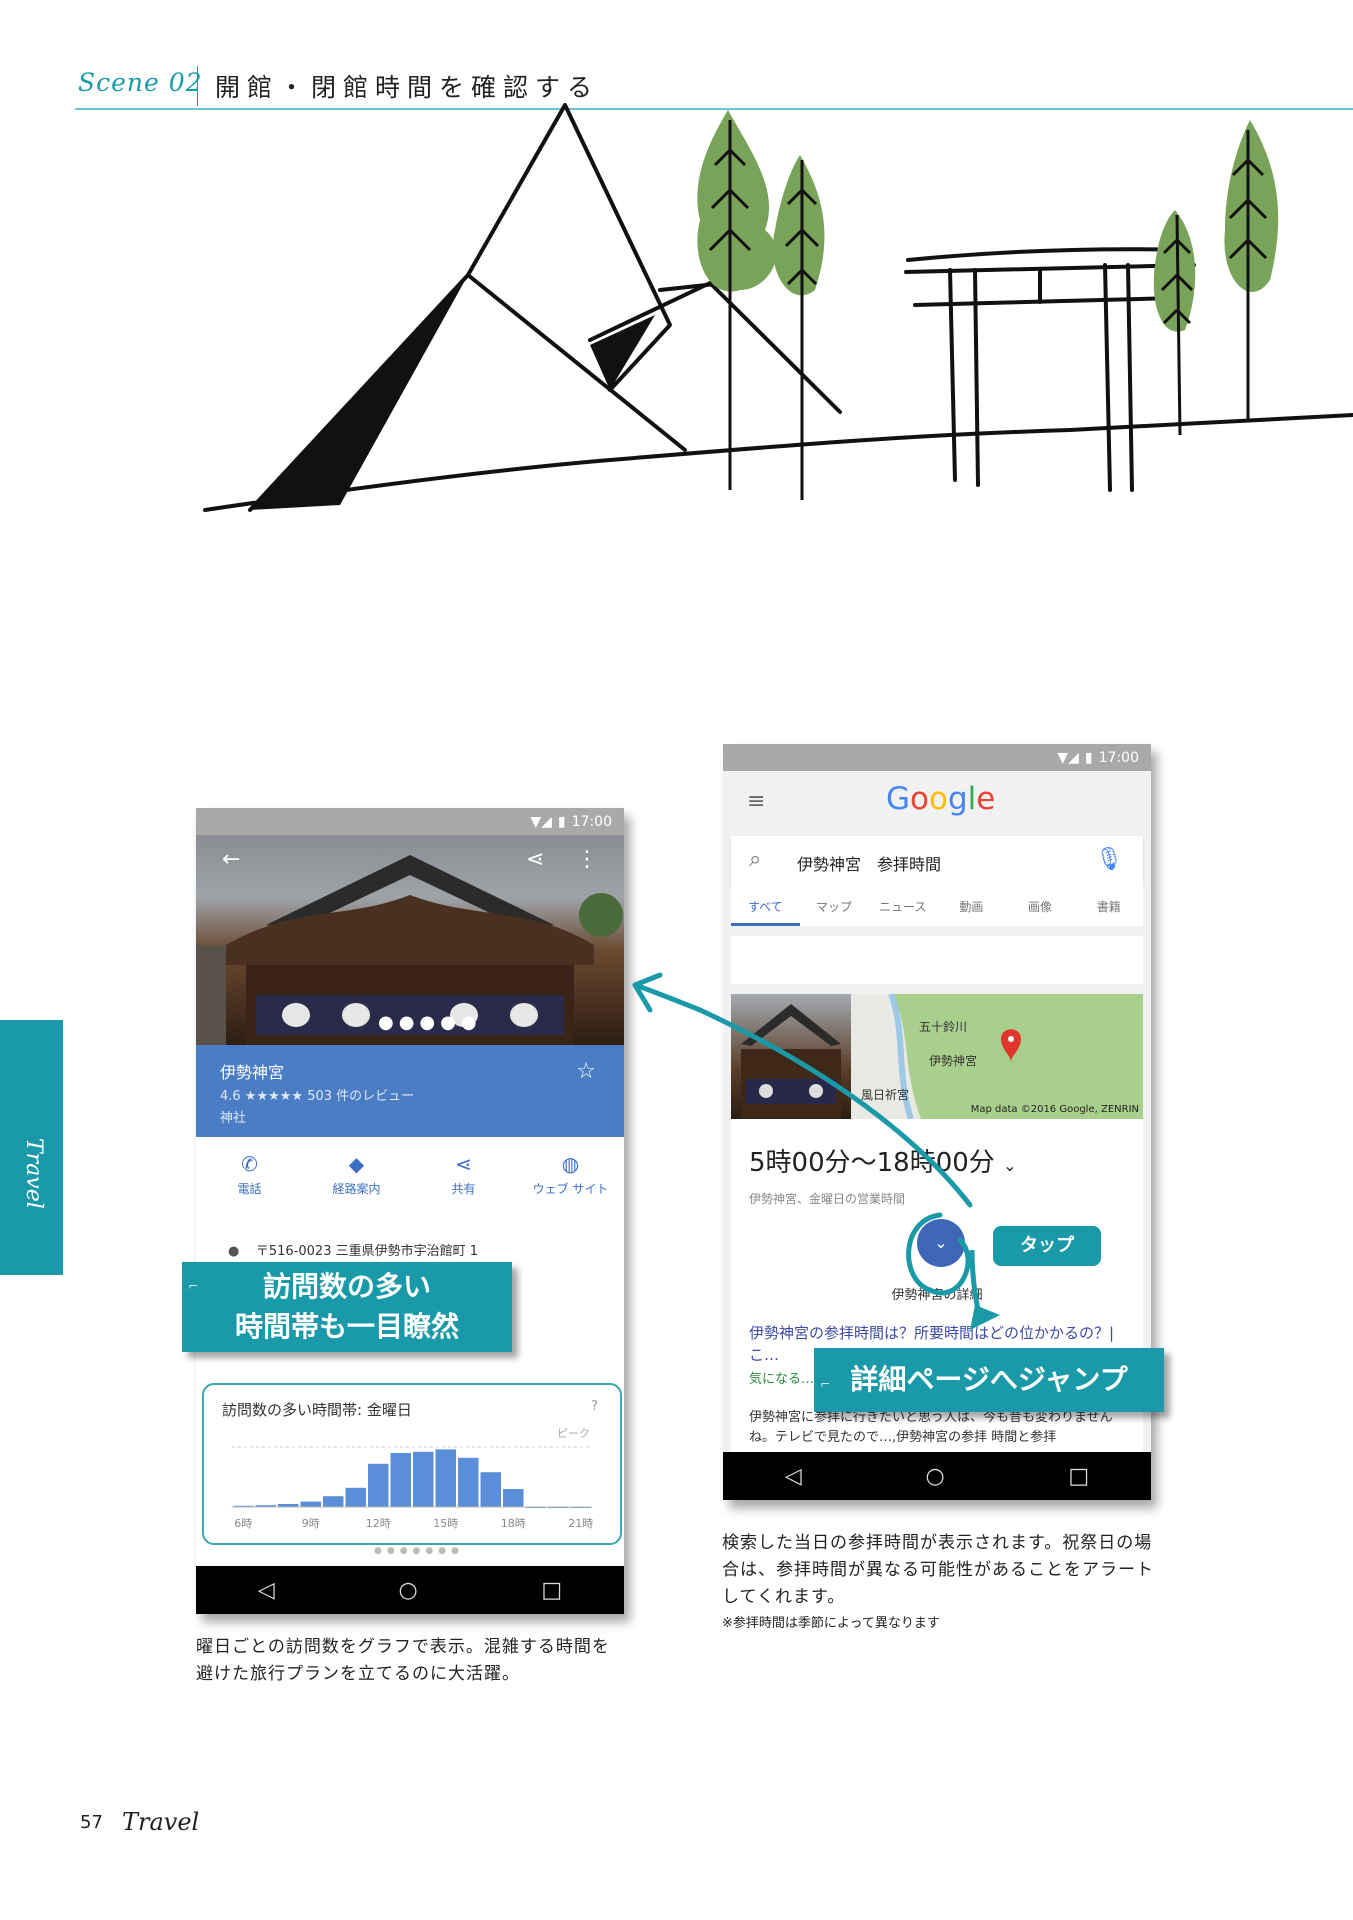  What do you see at coordinates (587, 859) in the screenshot?
I see `more-vert-icon: ⋮` at bounding box center [587, 859].